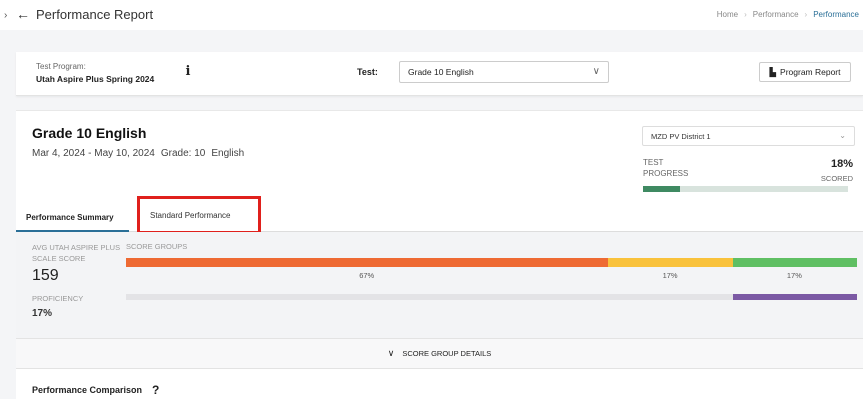 This screenshot has width=863, height=399. Describe the element at coordinates (95, 14) in the screenshot. I see `page-title: Performance Report` at that location.